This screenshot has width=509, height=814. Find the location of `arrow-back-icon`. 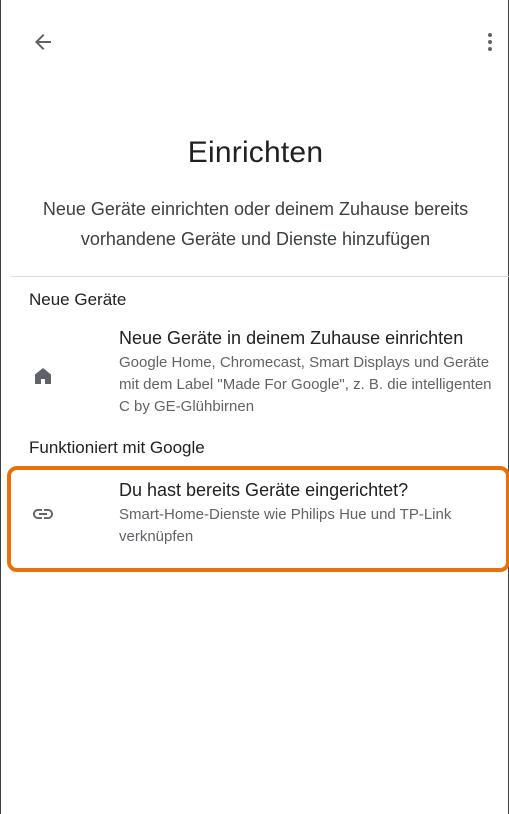

arrow-back-icon is located at coordinates (43, 42).